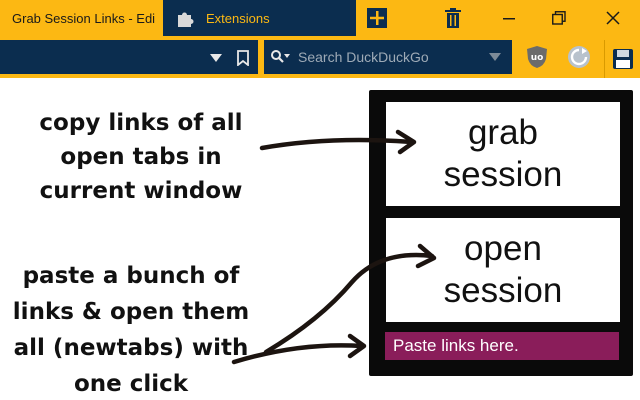 The width and height of the screenshot is (640, 400). Describe the element at coordinates (503, 154) in the screenshot. I see `grab-session-button: grab session` at that location.